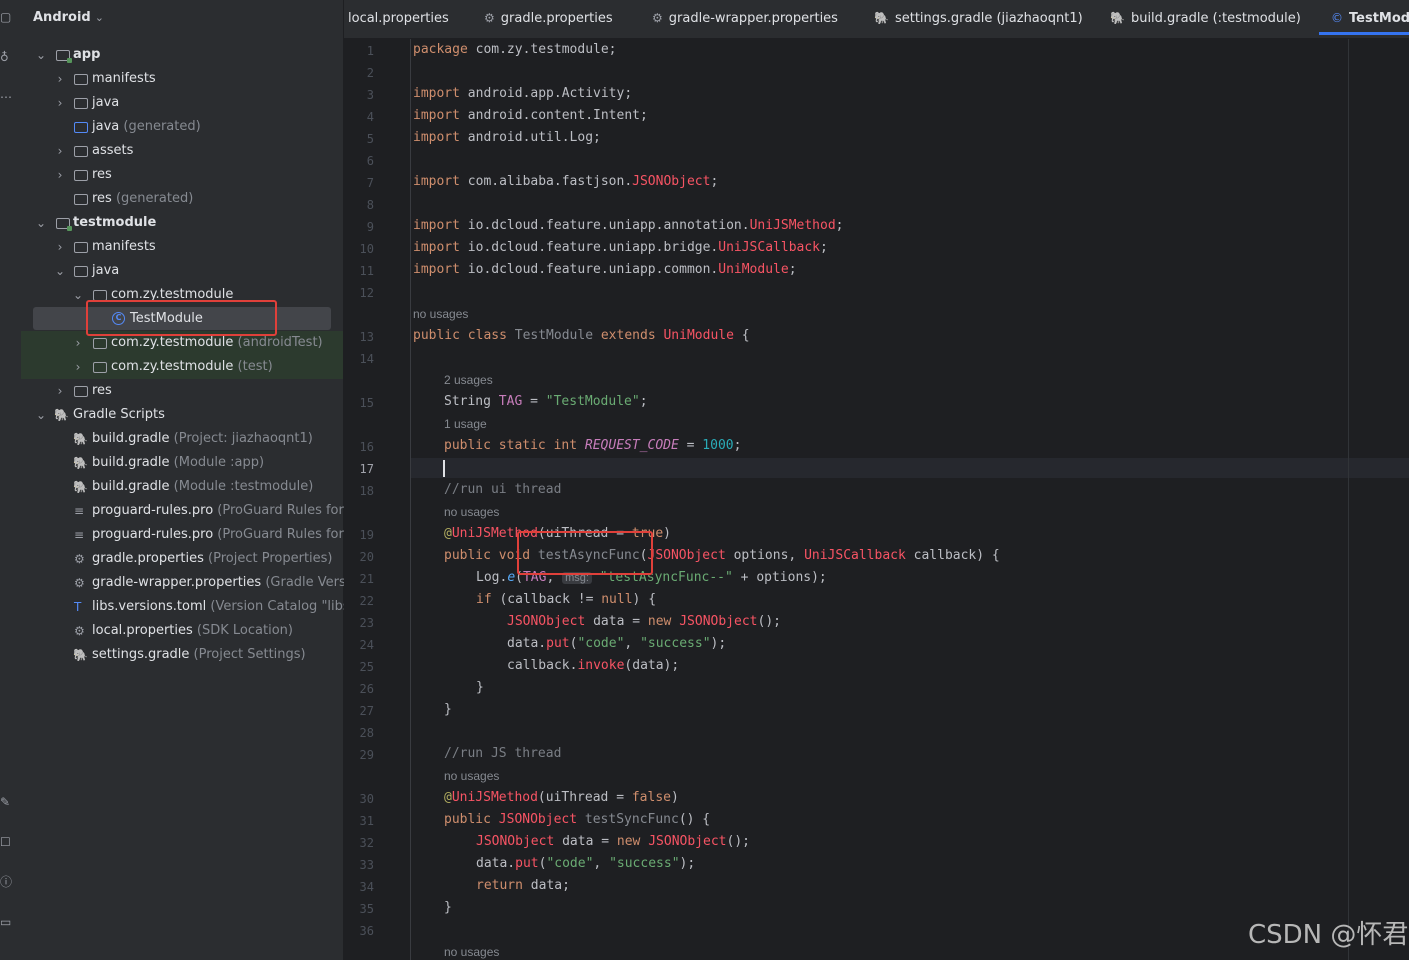  Describe the element at coordinates (561, 798) in the screenshot. I see `code-line: @UniJSMethod(uiThread = false)` at that location.